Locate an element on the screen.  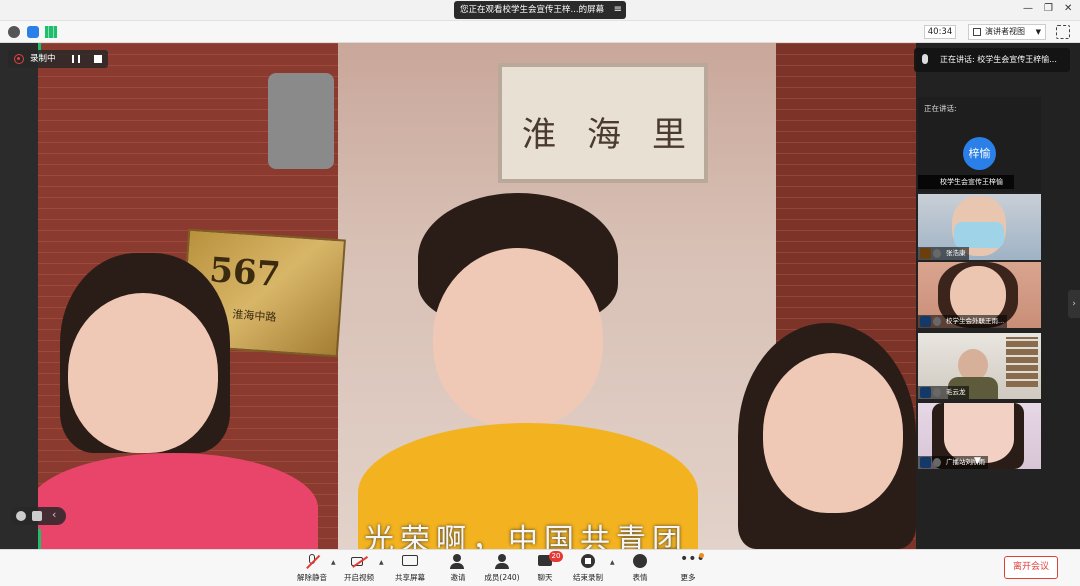
recording-label: 录制中 is located at coordinates (43, 59).